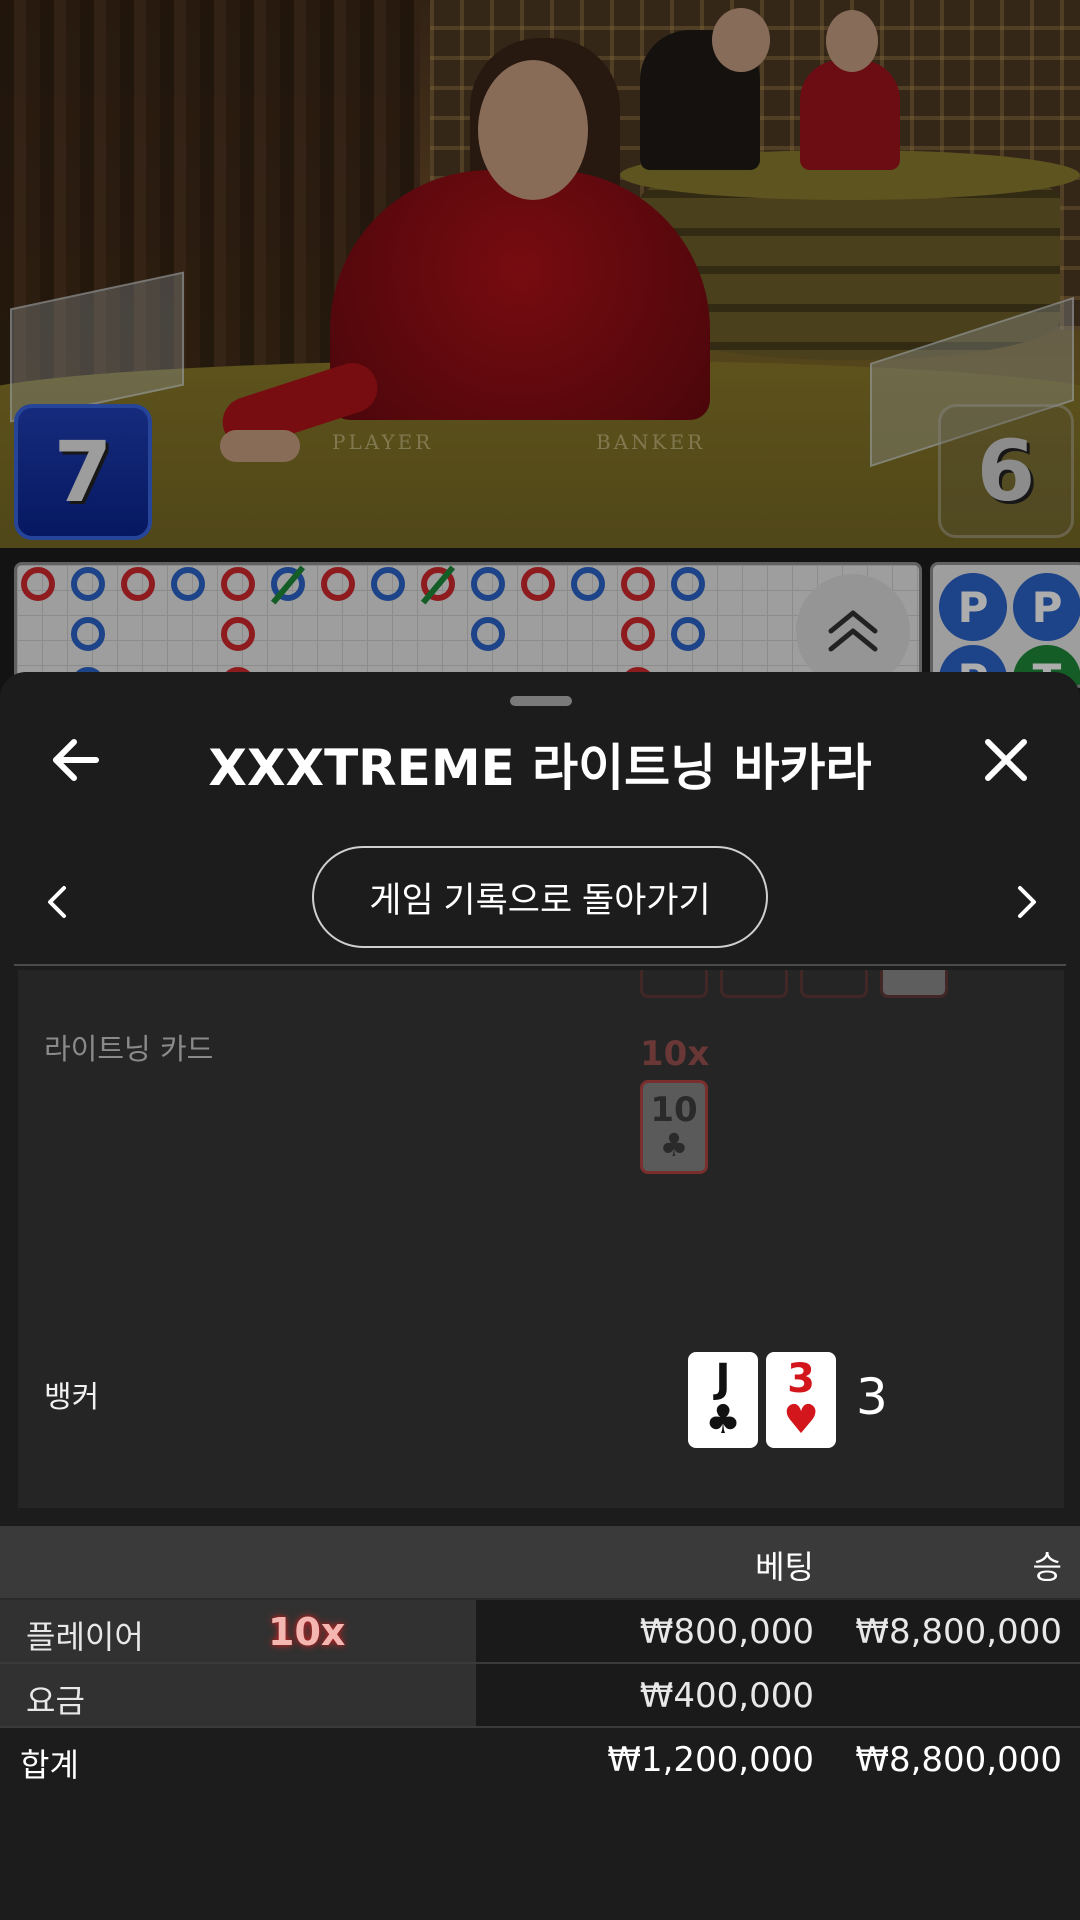 Image resolution: width=1080 pixels, height=1920 pixels. I want to click on card-rank: 3, so click(801, 1379).